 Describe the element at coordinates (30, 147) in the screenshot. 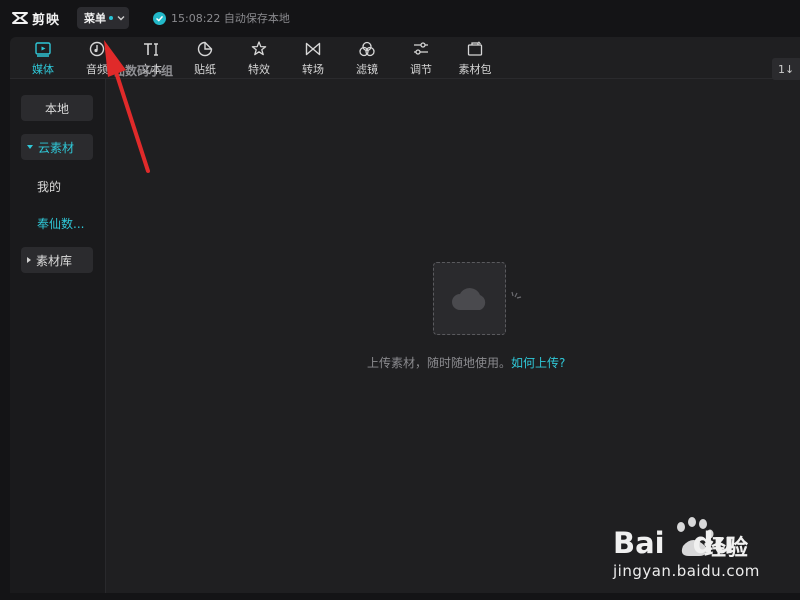

I see `caret-down-icon` at that location.